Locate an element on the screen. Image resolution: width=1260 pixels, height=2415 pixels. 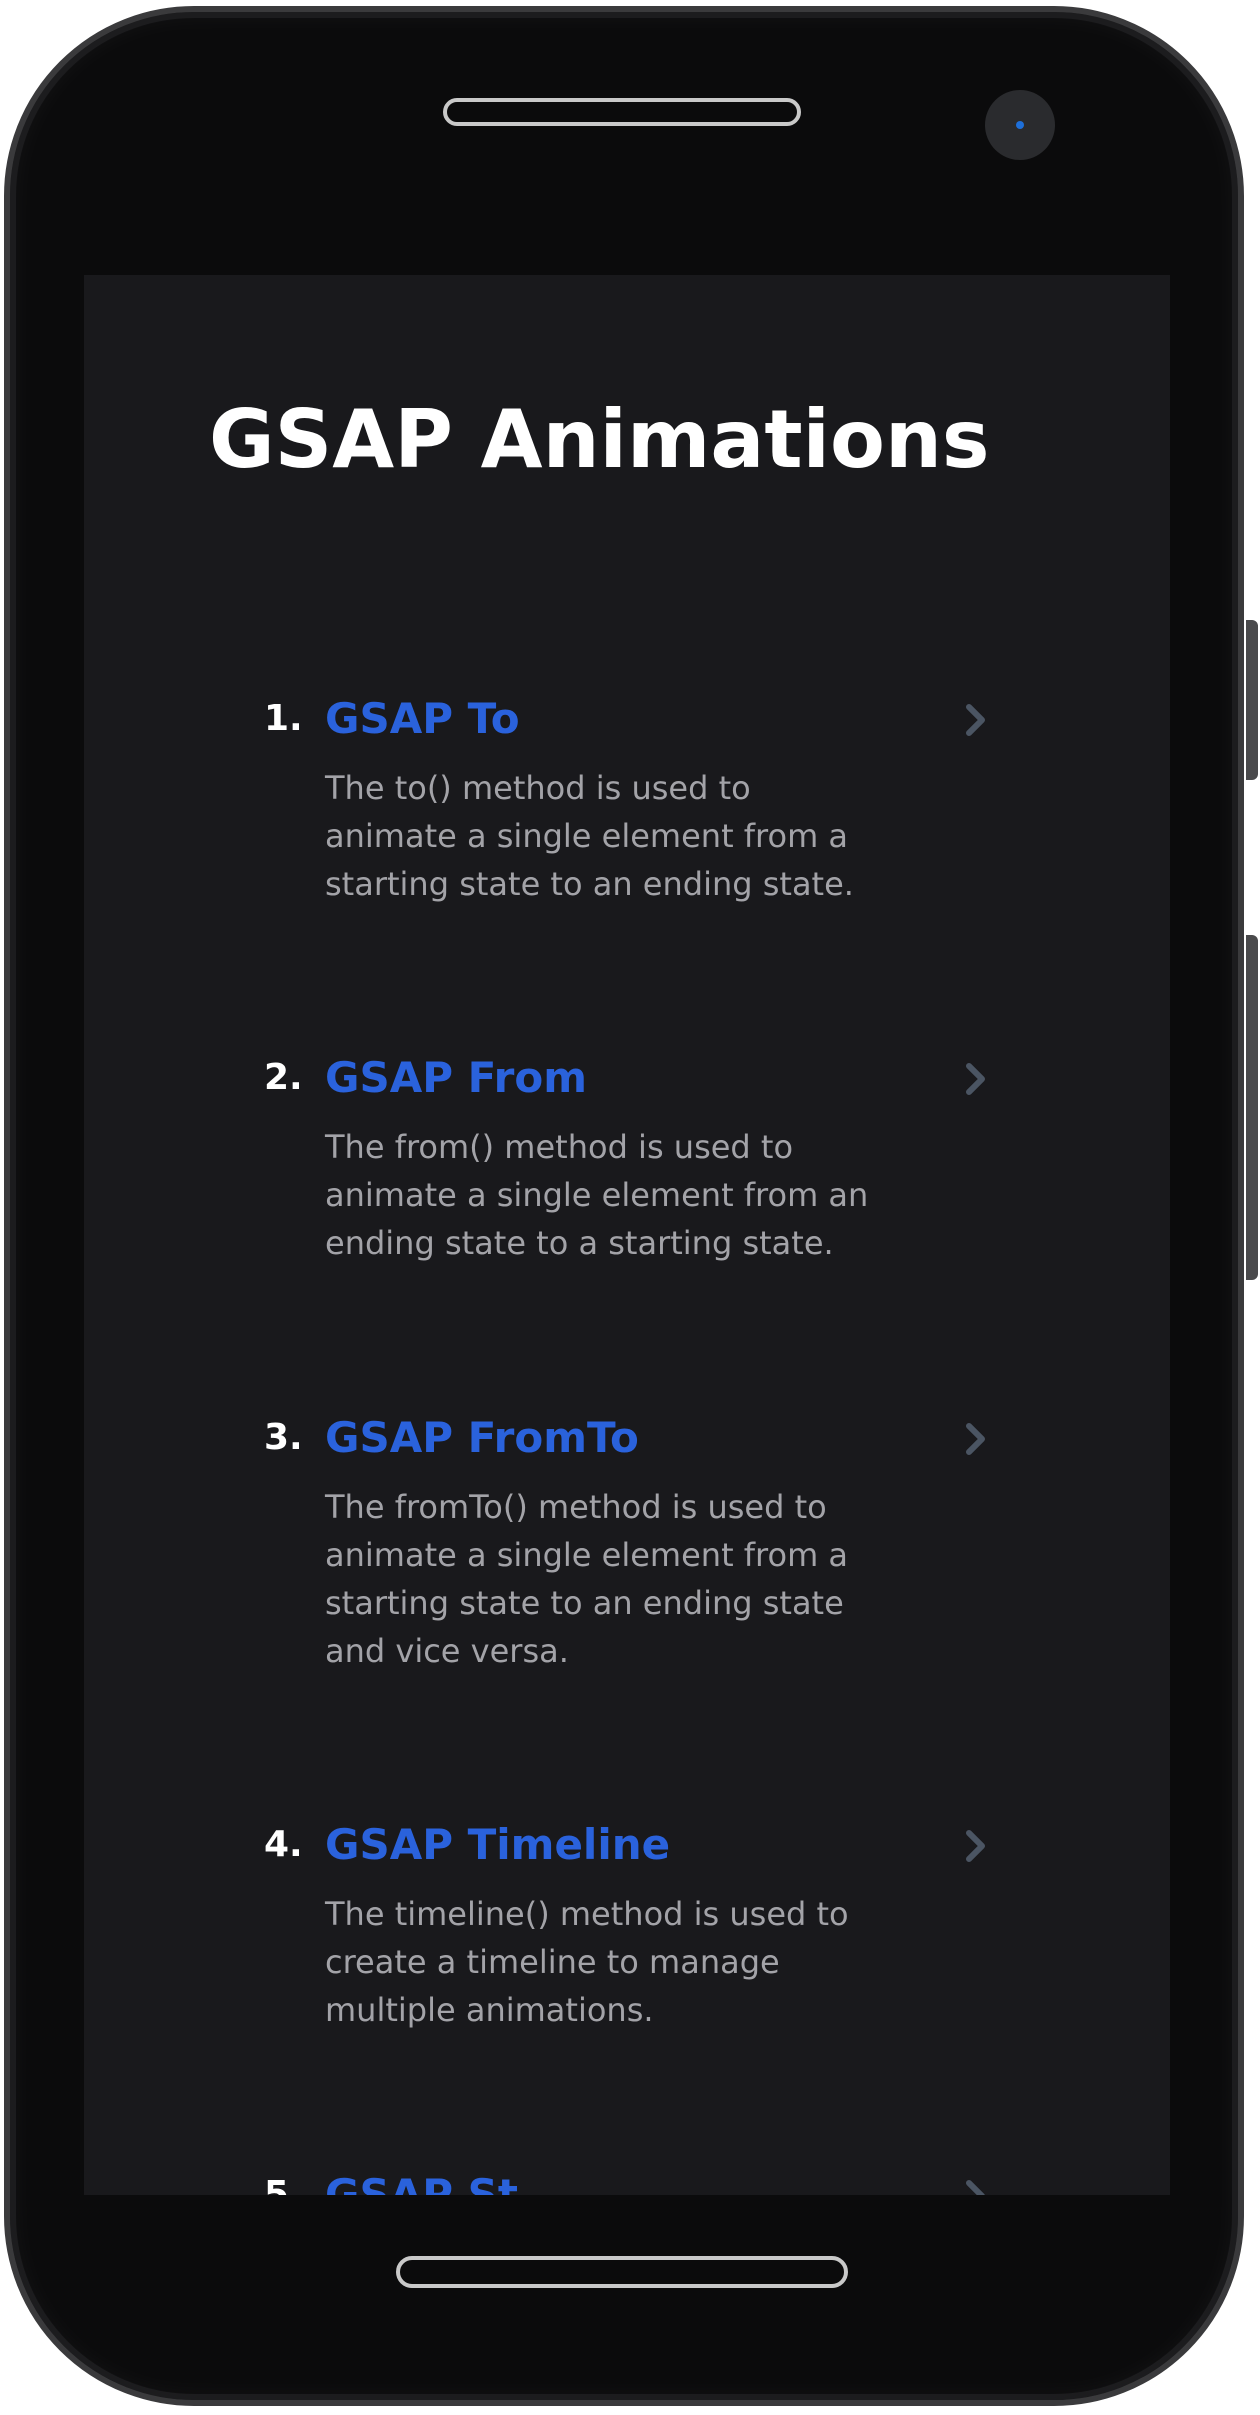
camera-lens is located at coordinates (1020, 125).